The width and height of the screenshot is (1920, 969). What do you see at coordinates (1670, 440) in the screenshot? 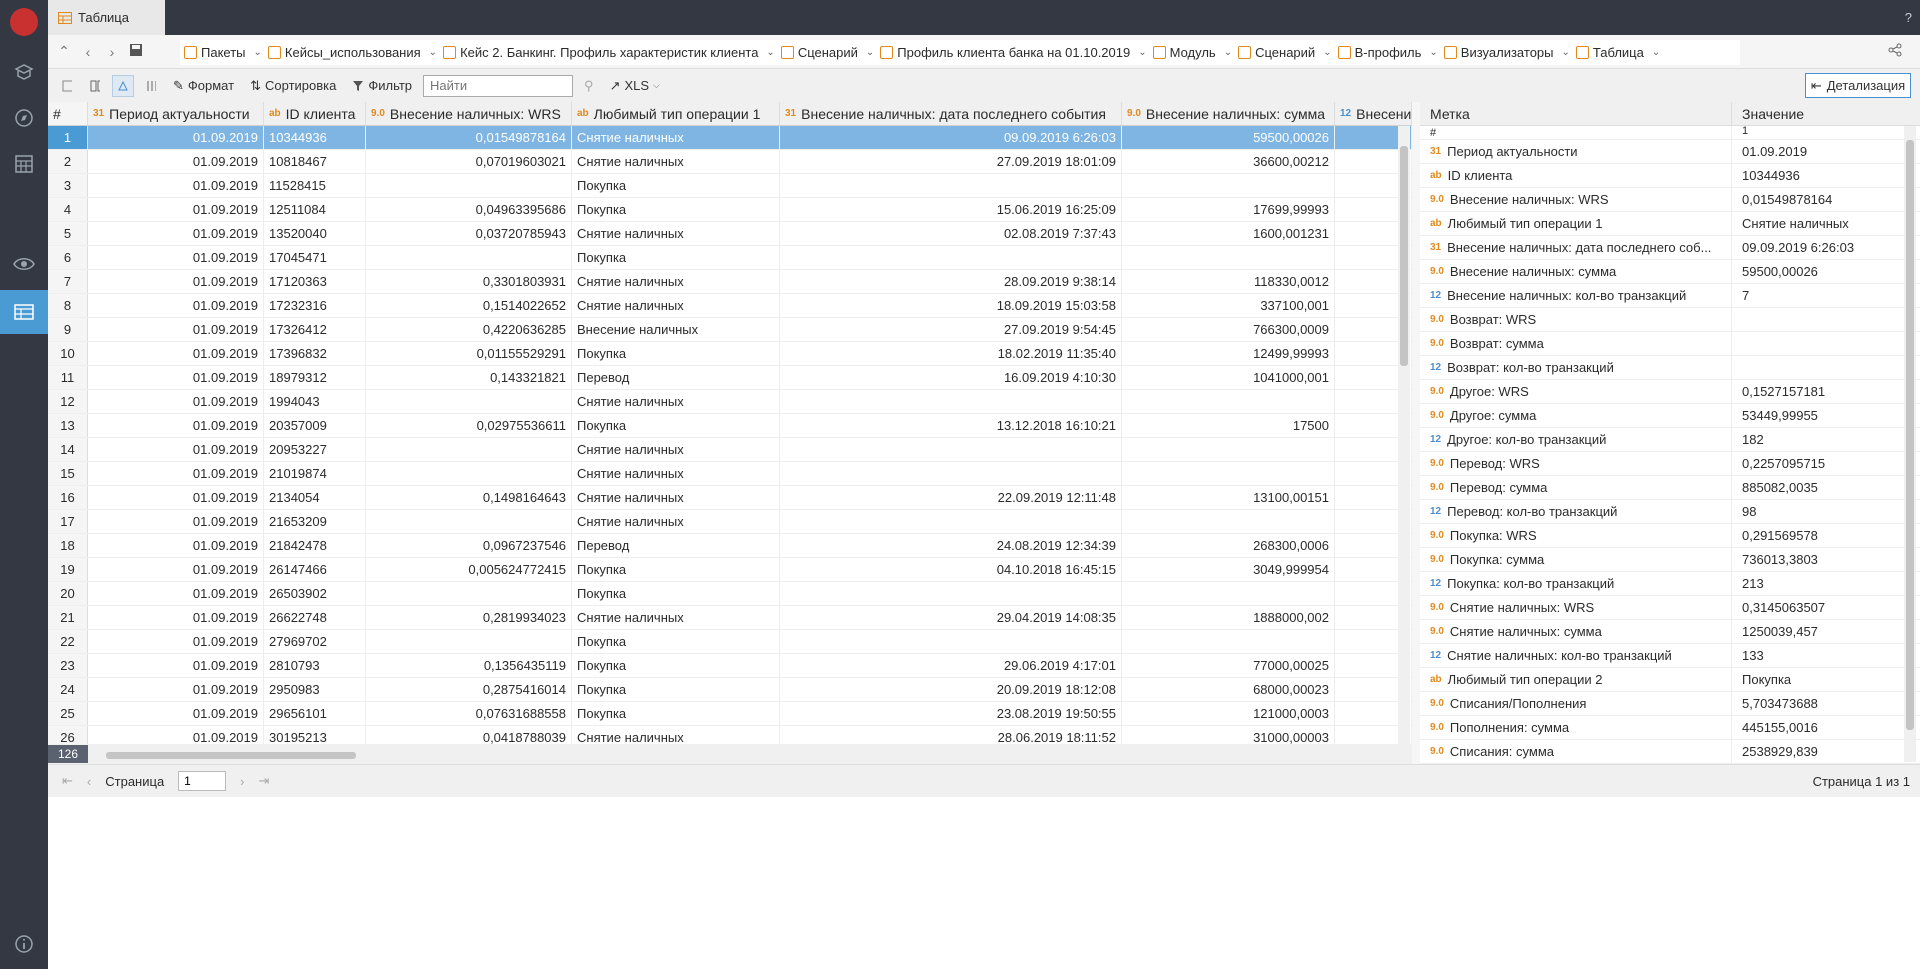
I see `details-row: 12 Другое: кол-во транзакций 182` at bounding box center [1670, 440].